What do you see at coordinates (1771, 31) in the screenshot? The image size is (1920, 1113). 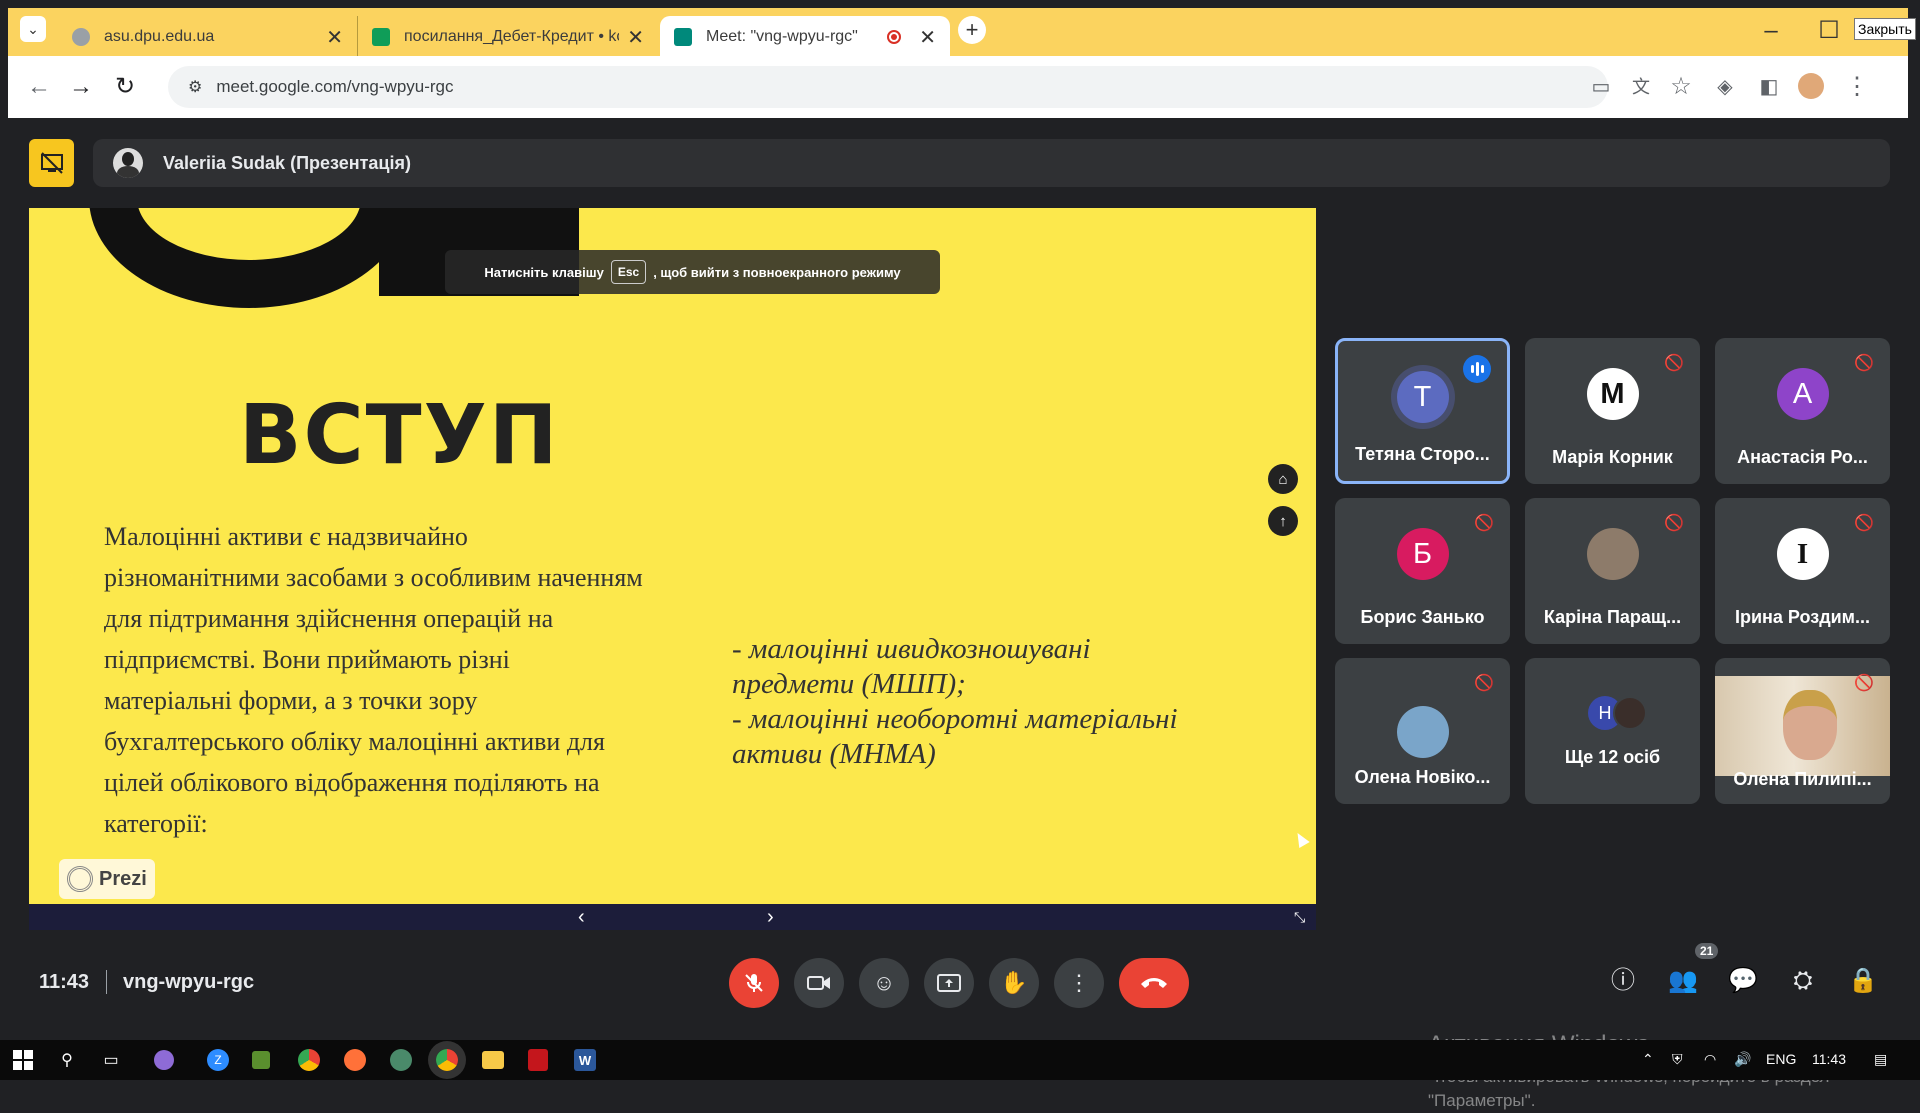 I see `minimize-icon: –` at bounding box center [1771, 31].